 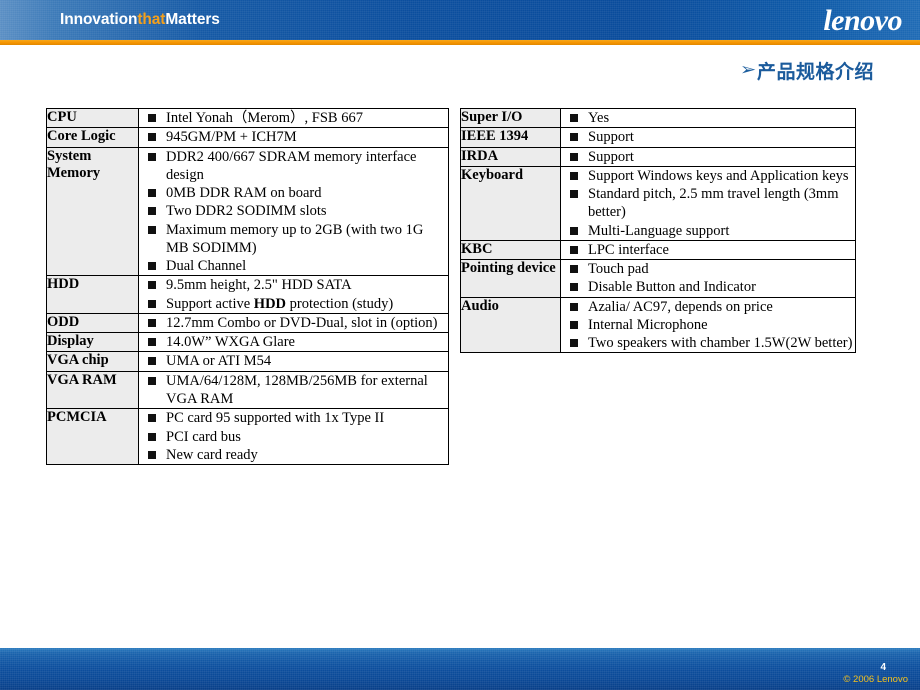 I want to click on spec-label-cell: PCMCIA, so click(x=92, y=437).